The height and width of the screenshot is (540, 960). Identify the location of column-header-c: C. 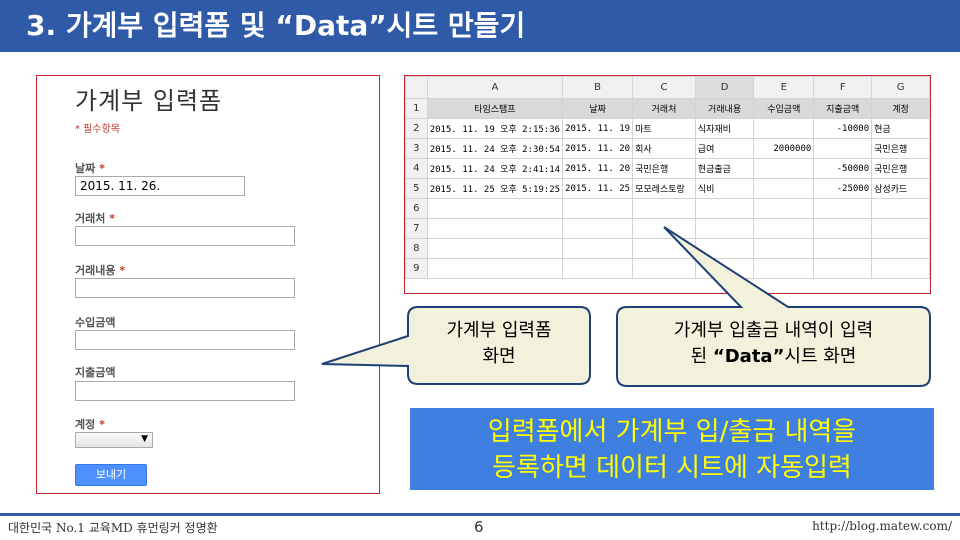
(664, 87).